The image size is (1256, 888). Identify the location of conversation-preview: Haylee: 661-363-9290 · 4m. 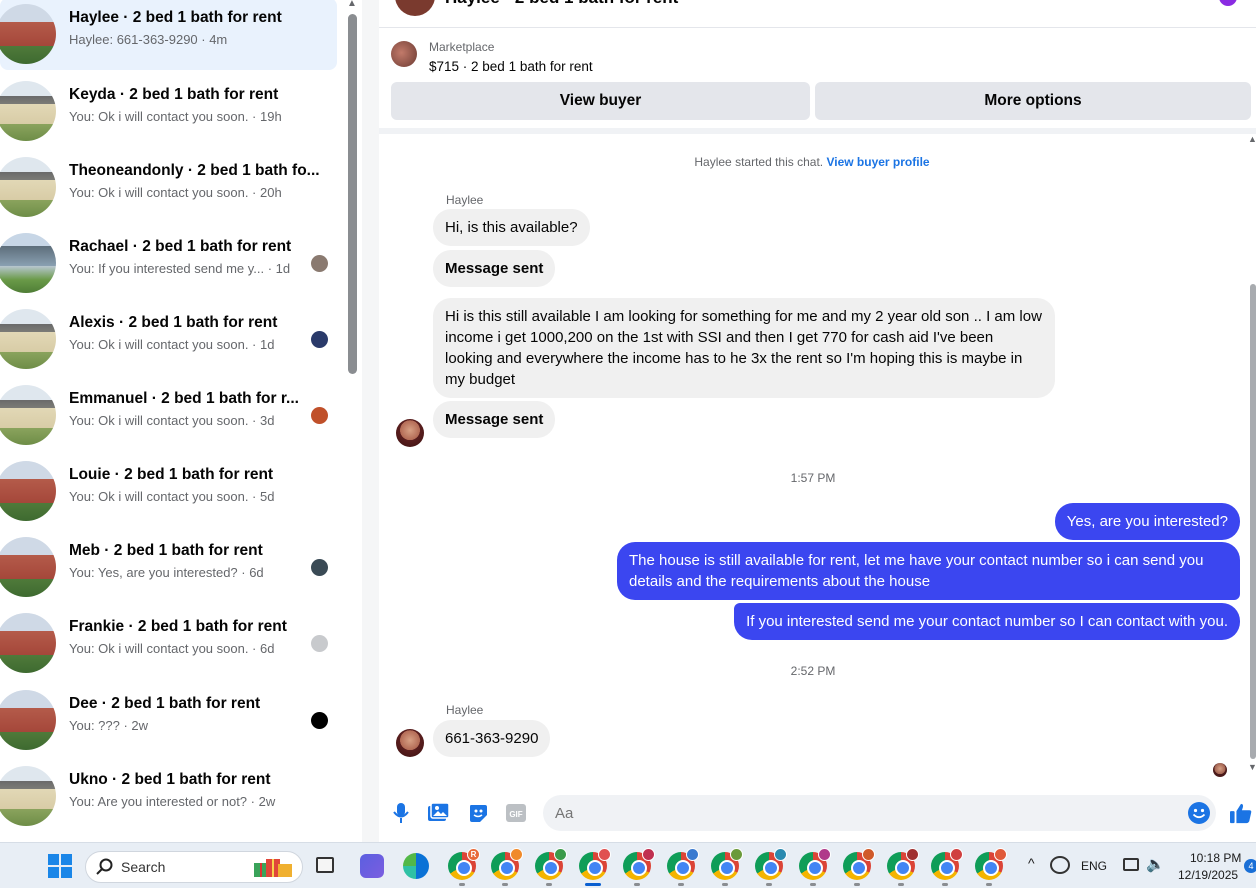
(148, 39).